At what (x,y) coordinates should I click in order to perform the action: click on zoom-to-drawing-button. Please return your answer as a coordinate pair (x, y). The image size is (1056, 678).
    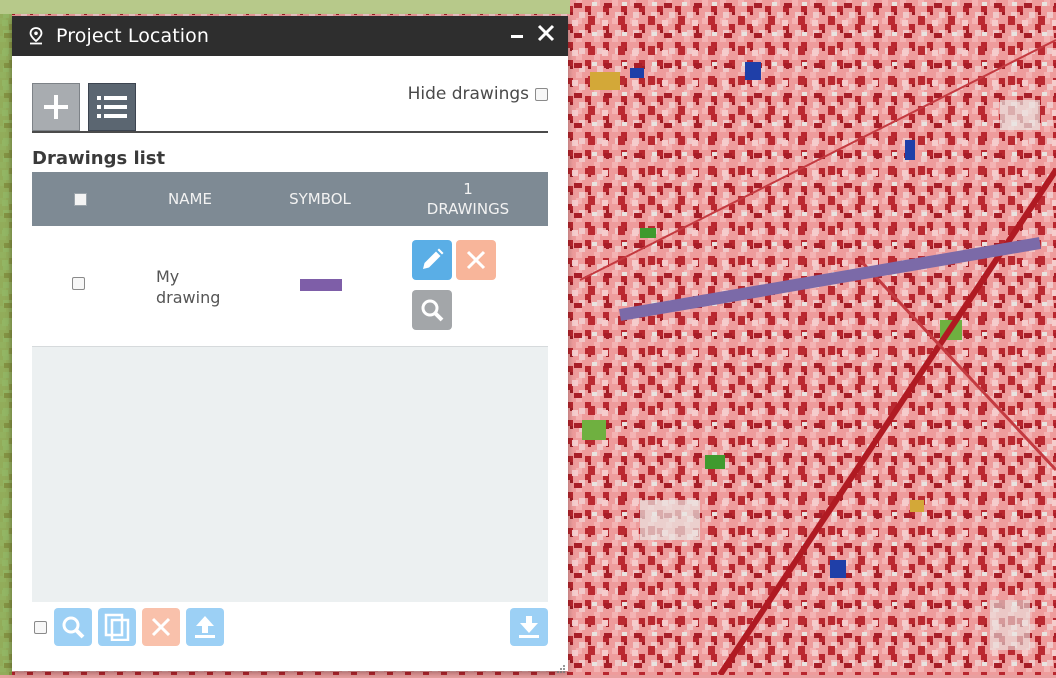
    Looking at the image, I should click on (432, 310).